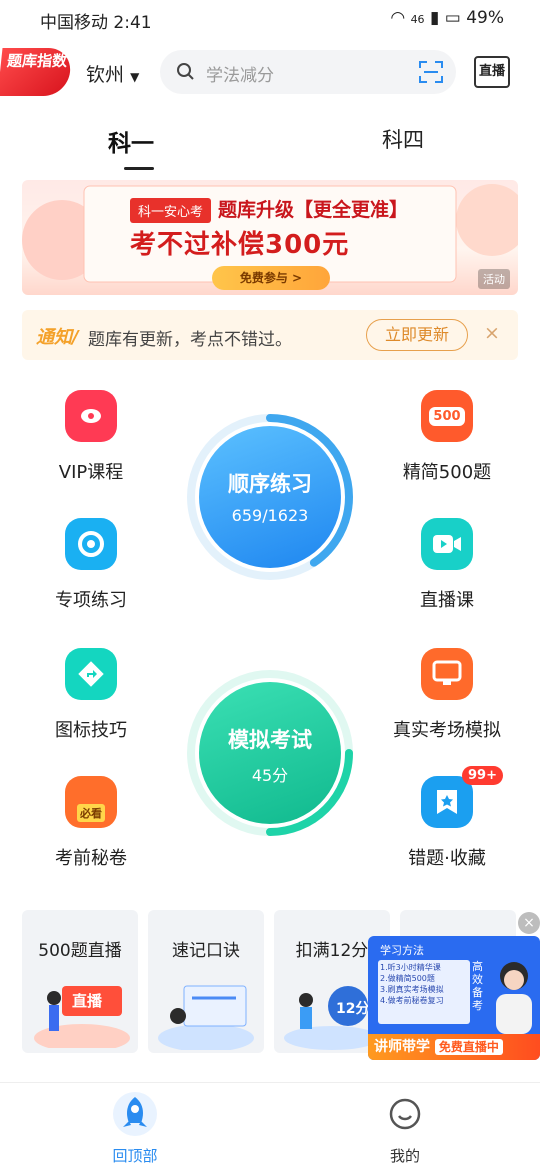 This screenshot has height=1170, width=540. Describe the element at coordinates (431, 72) in the screenshot. I see `scan-icon` at that location.